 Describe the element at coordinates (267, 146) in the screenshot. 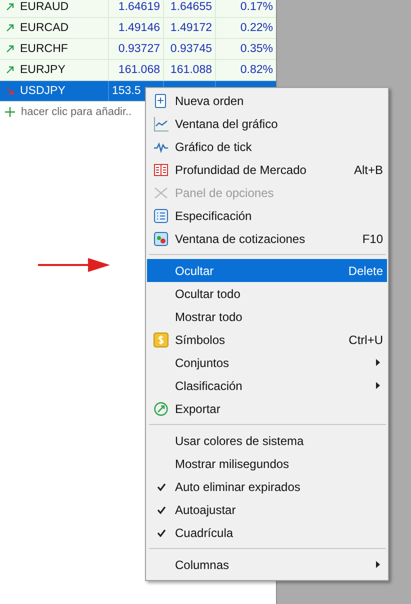

I see `menu-item: Gráfico de tick` at that location.